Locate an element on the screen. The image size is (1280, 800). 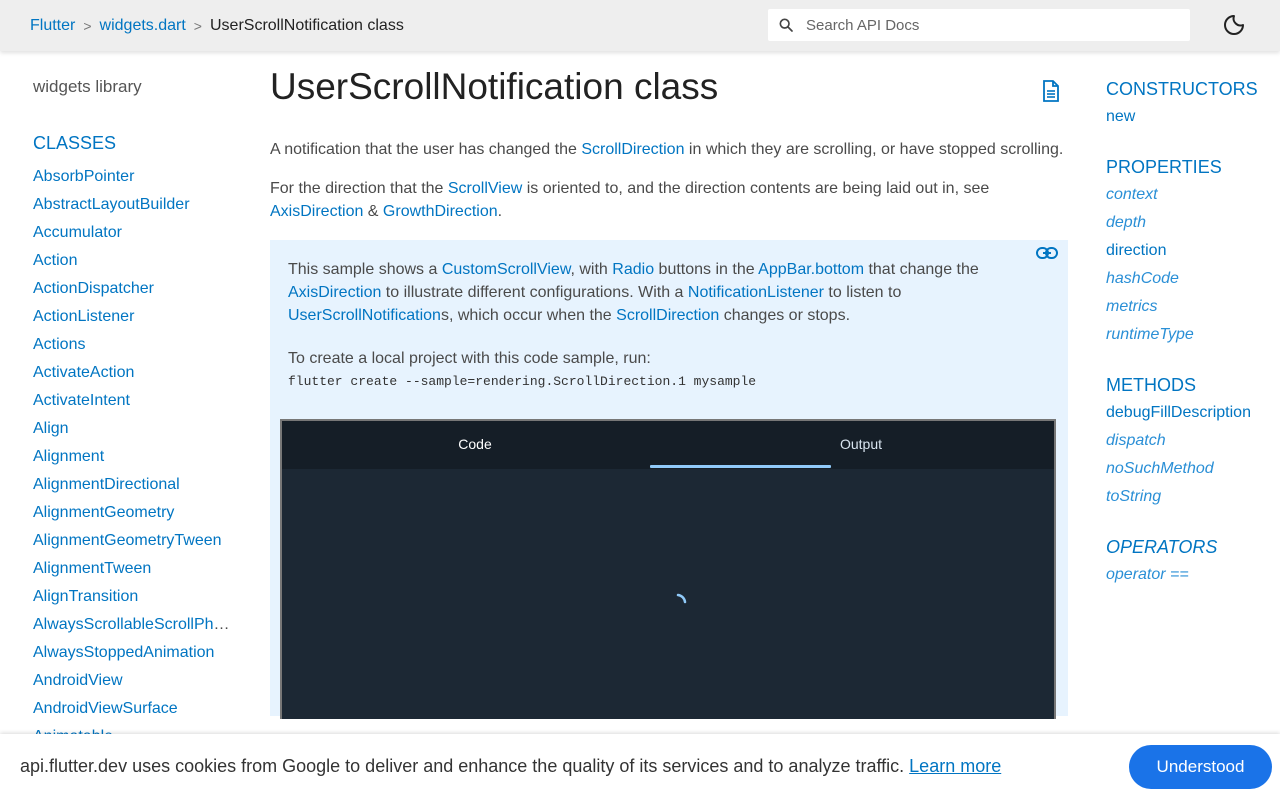
breadcrumb-current: UserScrollNotification class is located at coordinates (306, 25).